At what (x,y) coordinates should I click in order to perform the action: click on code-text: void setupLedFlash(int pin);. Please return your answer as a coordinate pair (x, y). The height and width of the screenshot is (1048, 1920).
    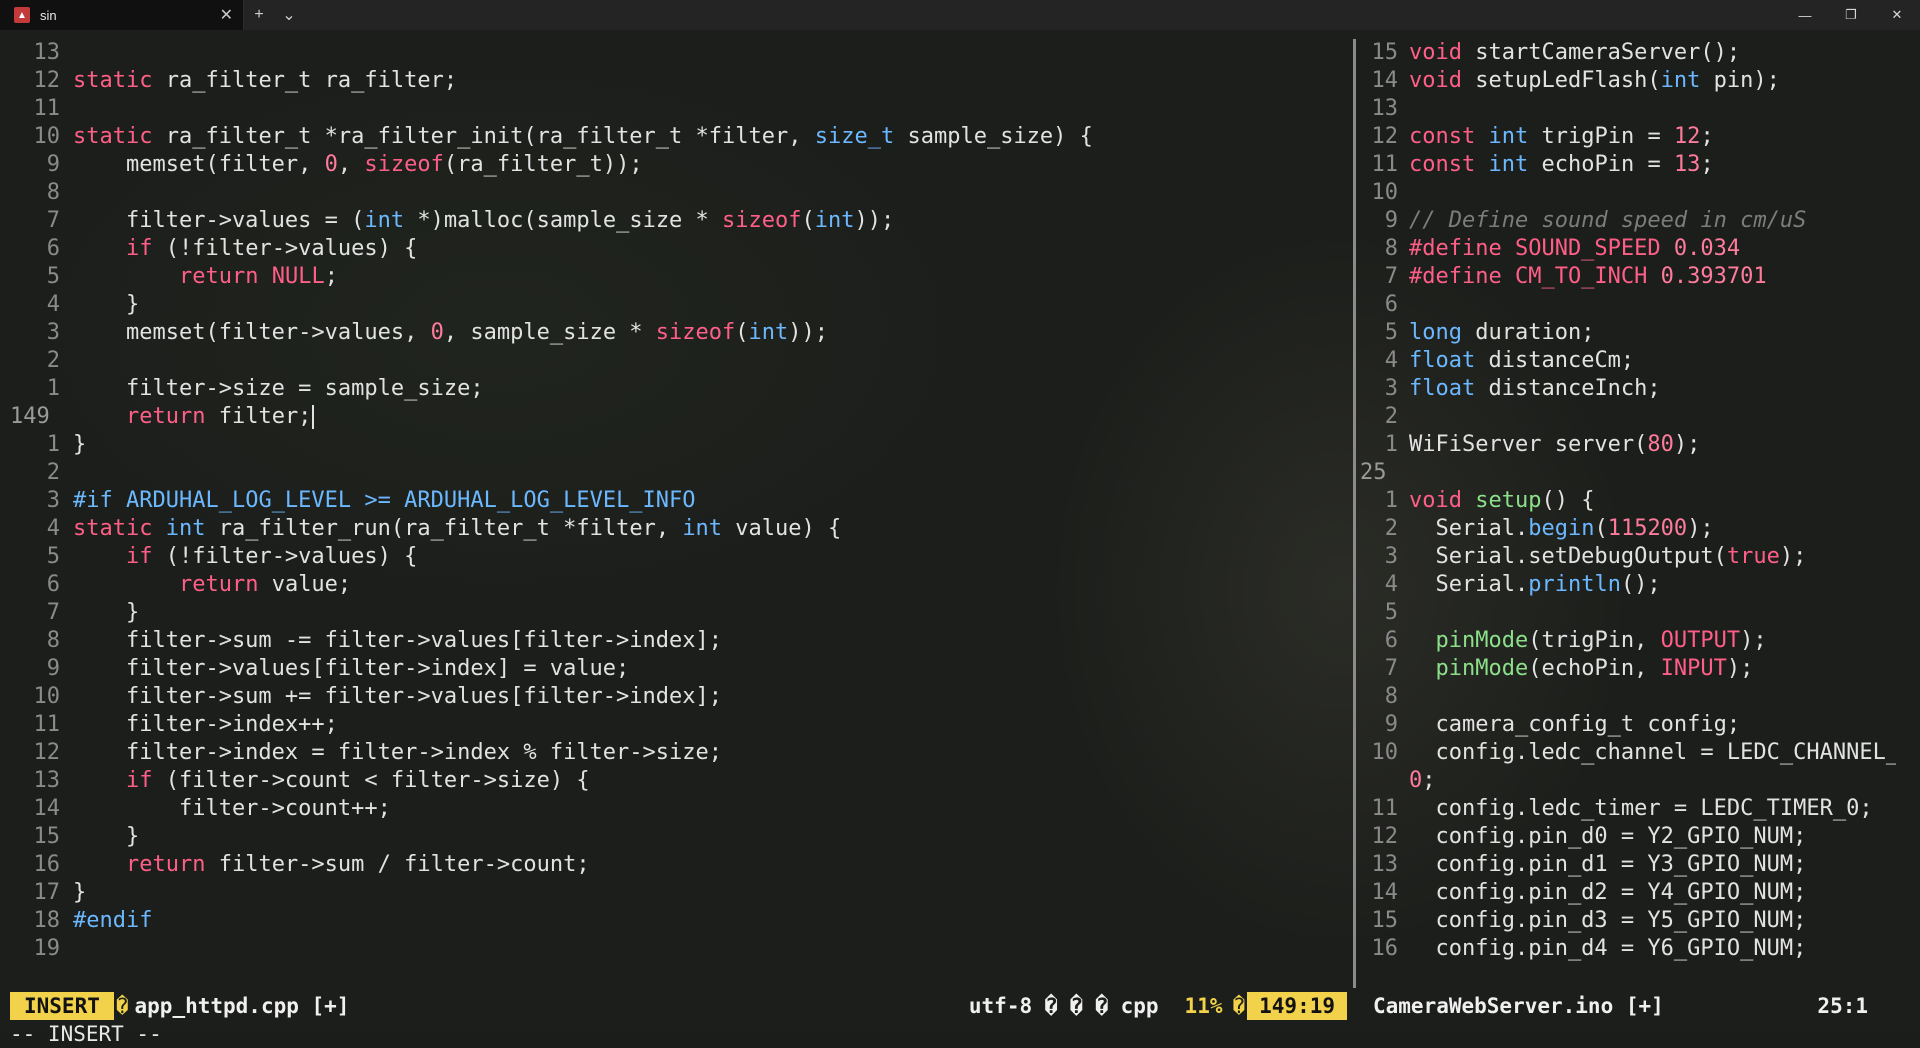
    Looking at the image, I should click on (1589, 81).